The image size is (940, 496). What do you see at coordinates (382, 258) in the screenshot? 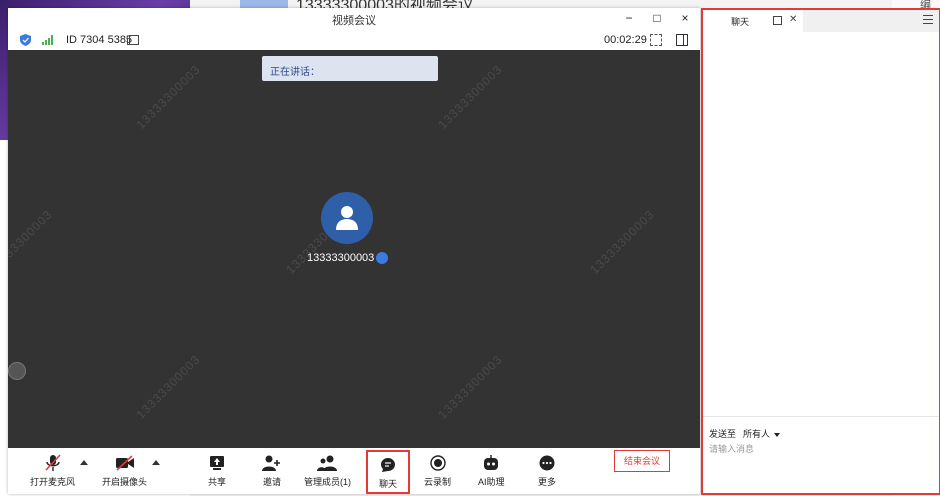
I see `host-badge-icon` at bounding box center [382, 258].